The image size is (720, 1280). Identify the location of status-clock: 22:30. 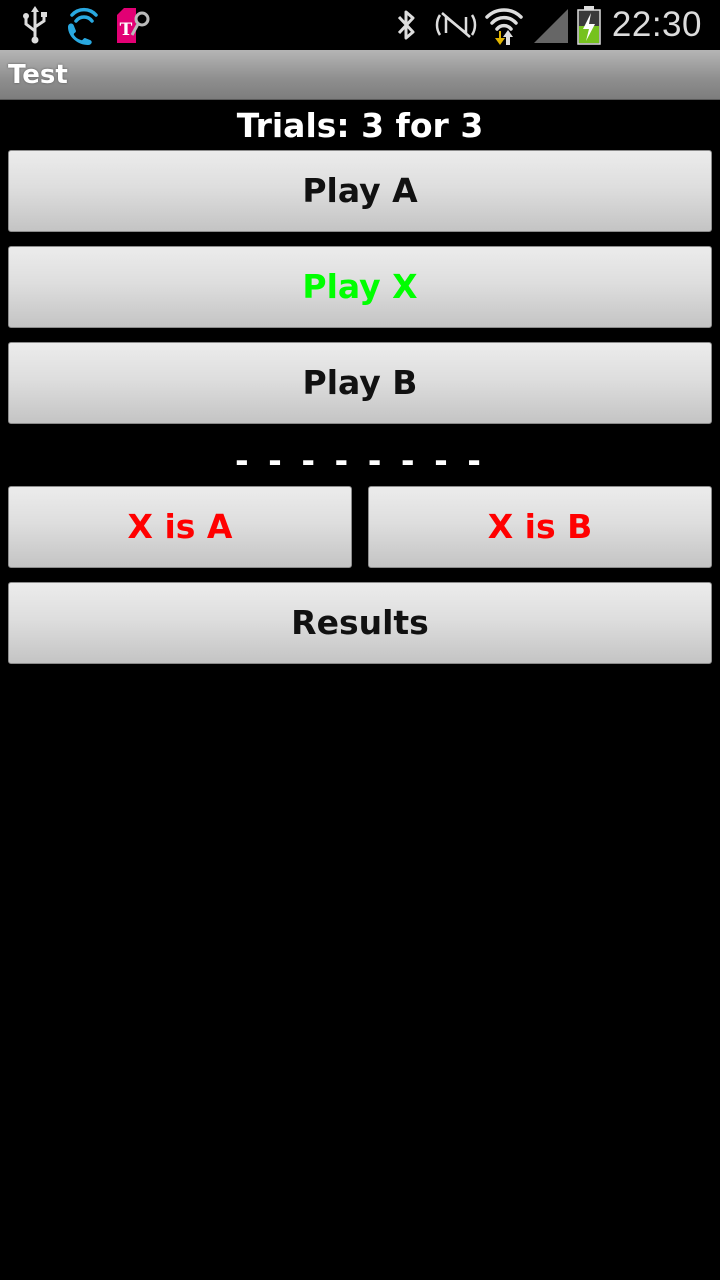
(656, 24).